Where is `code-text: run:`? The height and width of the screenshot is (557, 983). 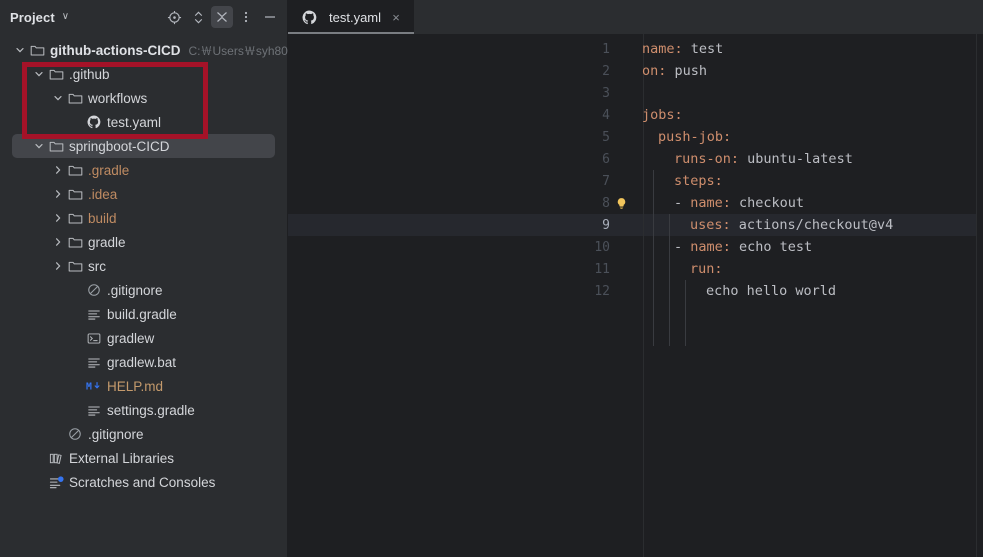 code-text: run: is located at coordinates (682, 269).